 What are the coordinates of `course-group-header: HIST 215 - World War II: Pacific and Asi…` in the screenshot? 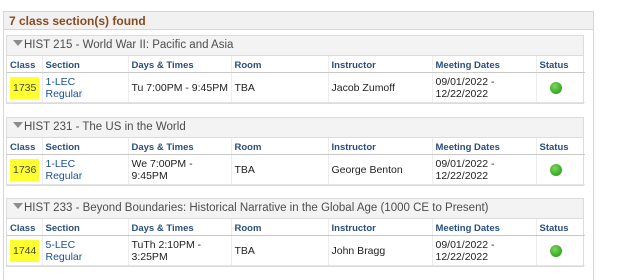 It's located at (295, 46).